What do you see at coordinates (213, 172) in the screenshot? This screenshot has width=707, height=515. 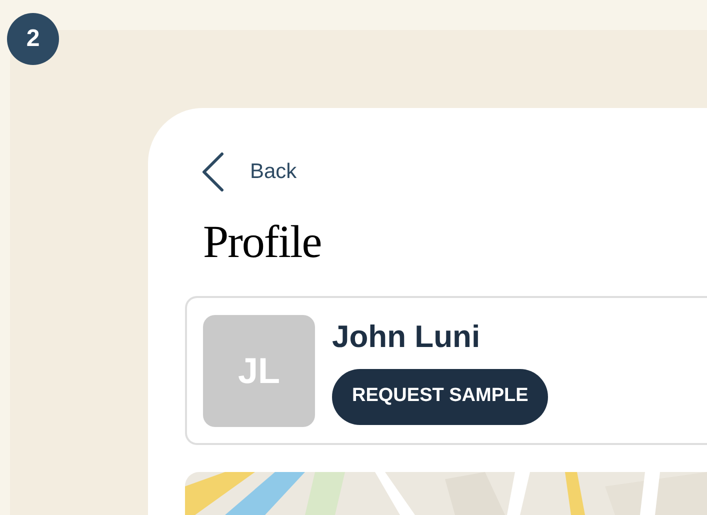 I see `back-chevron-icon` at bounding box center [213, 172].